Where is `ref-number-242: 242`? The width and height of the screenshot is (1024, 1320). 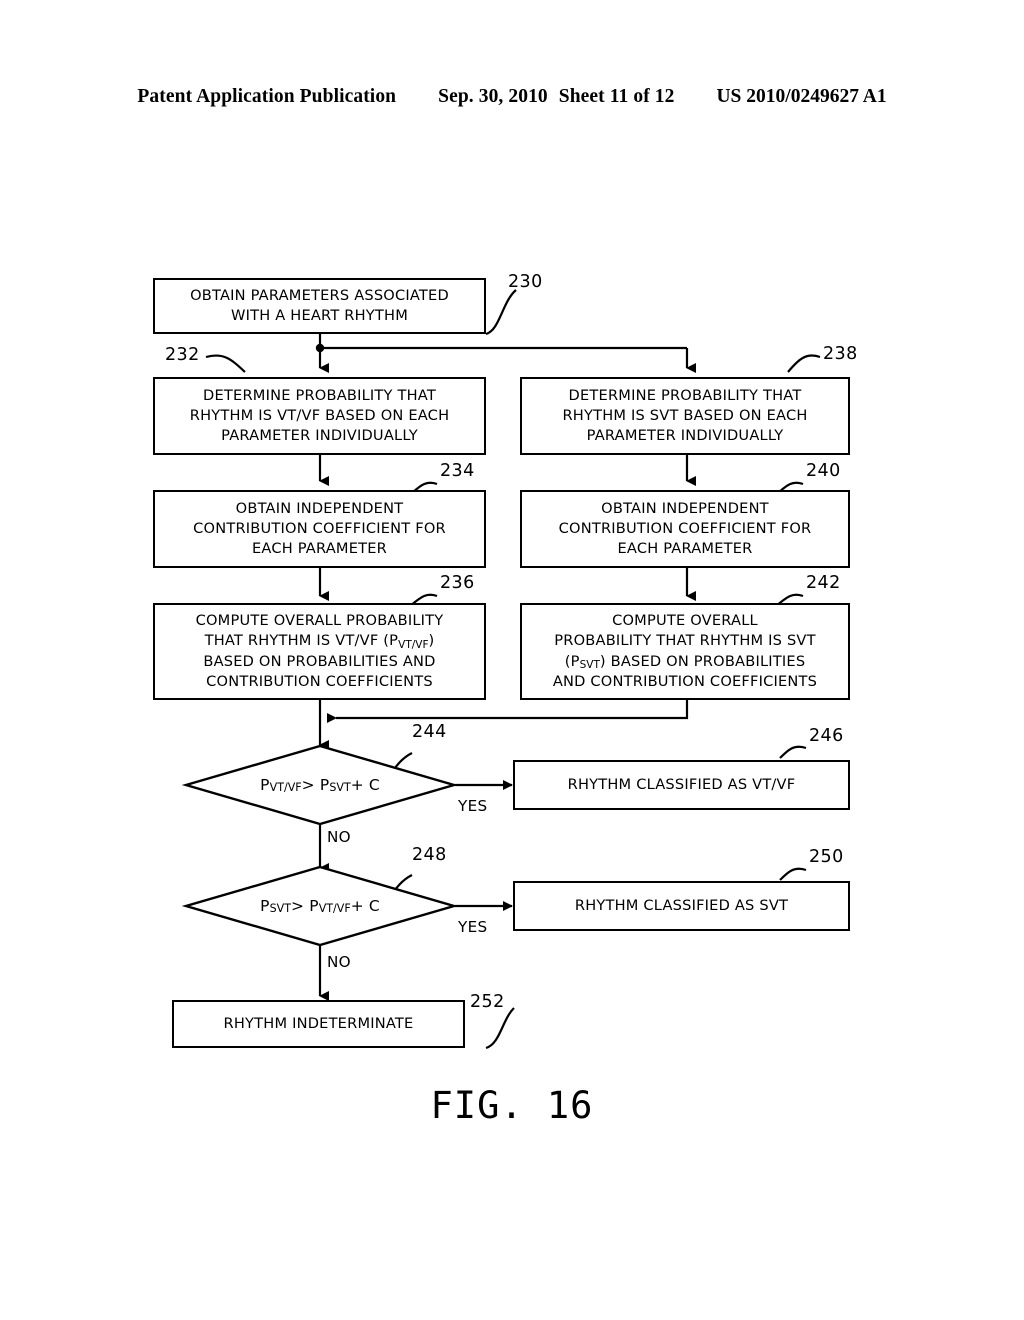 ref-number-242: 242 is located at coordinates (823, 583).